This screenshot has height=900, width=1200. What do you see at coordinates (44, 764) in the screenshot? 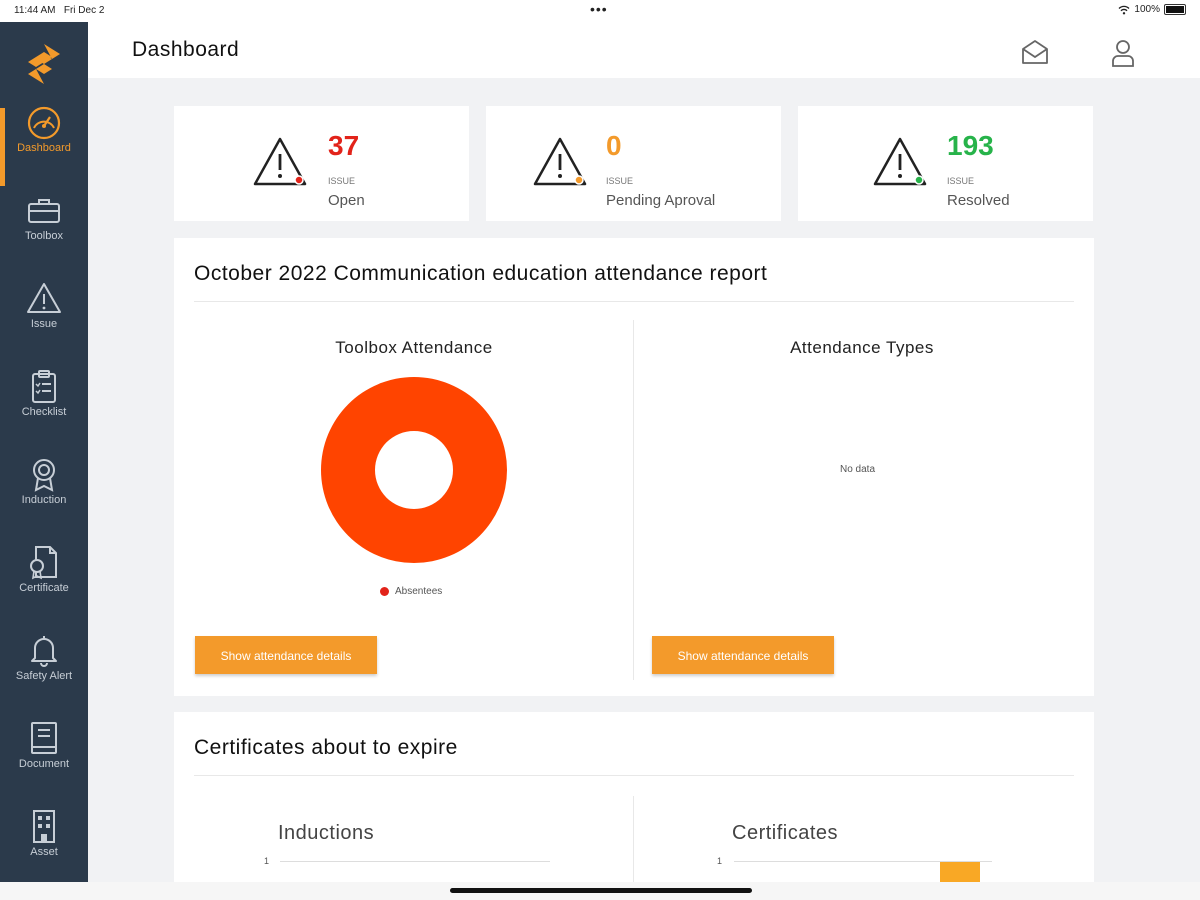
I see `sidebar-item-label: Document` at bounding box center [44, 764].